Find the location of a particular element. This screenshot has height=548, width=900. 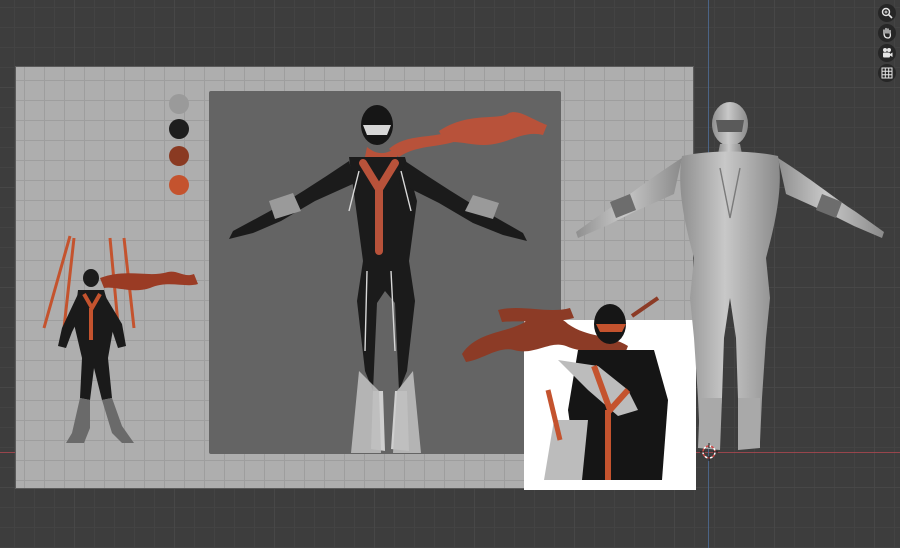

small-turnaround-sketch is located at coordinates (123, 340).